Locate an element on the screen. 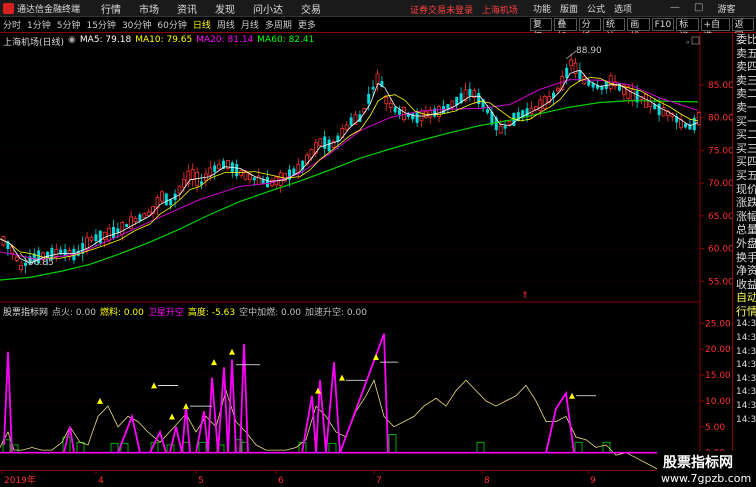 This screenshot has width=756, height=487. menu-item-ask: 问小达 is located at coordinates (268, 8).